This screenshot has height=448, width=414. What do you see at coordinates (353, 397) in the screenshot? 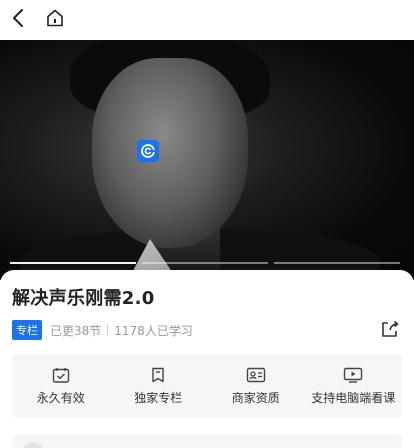
I see `feature-label: 支持电脑端看课` at bounding box center [353, 397].